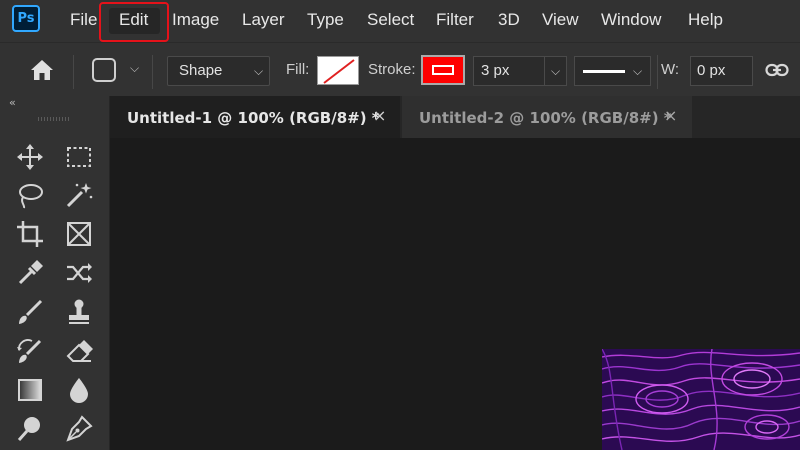  Describe the element at coordinates (201, 70) in the screenshot. I see `tool-mode-value: Shape` at that location.